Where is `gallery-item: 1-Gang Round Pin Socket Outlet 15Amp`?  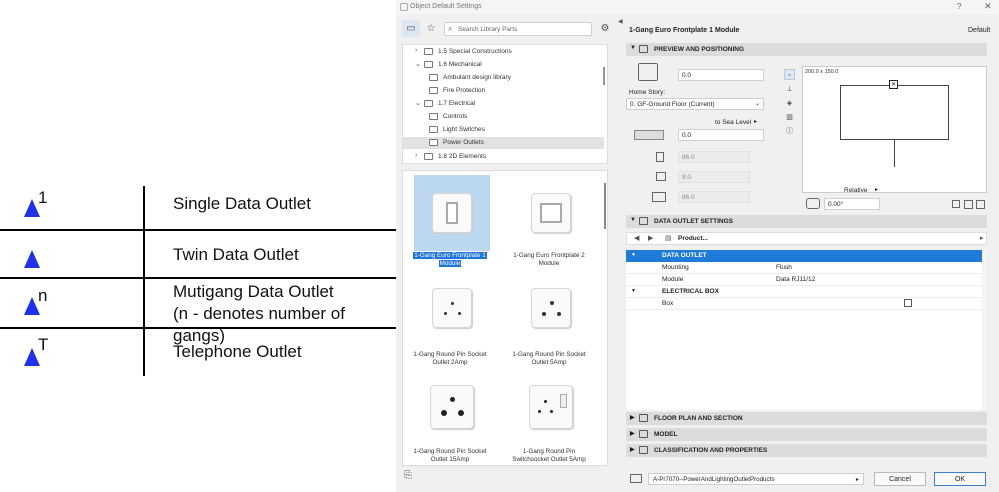 gallery-item: 1-Gang Round Pin Socket Outlet 15Amp is located at coordinates (450, 417).